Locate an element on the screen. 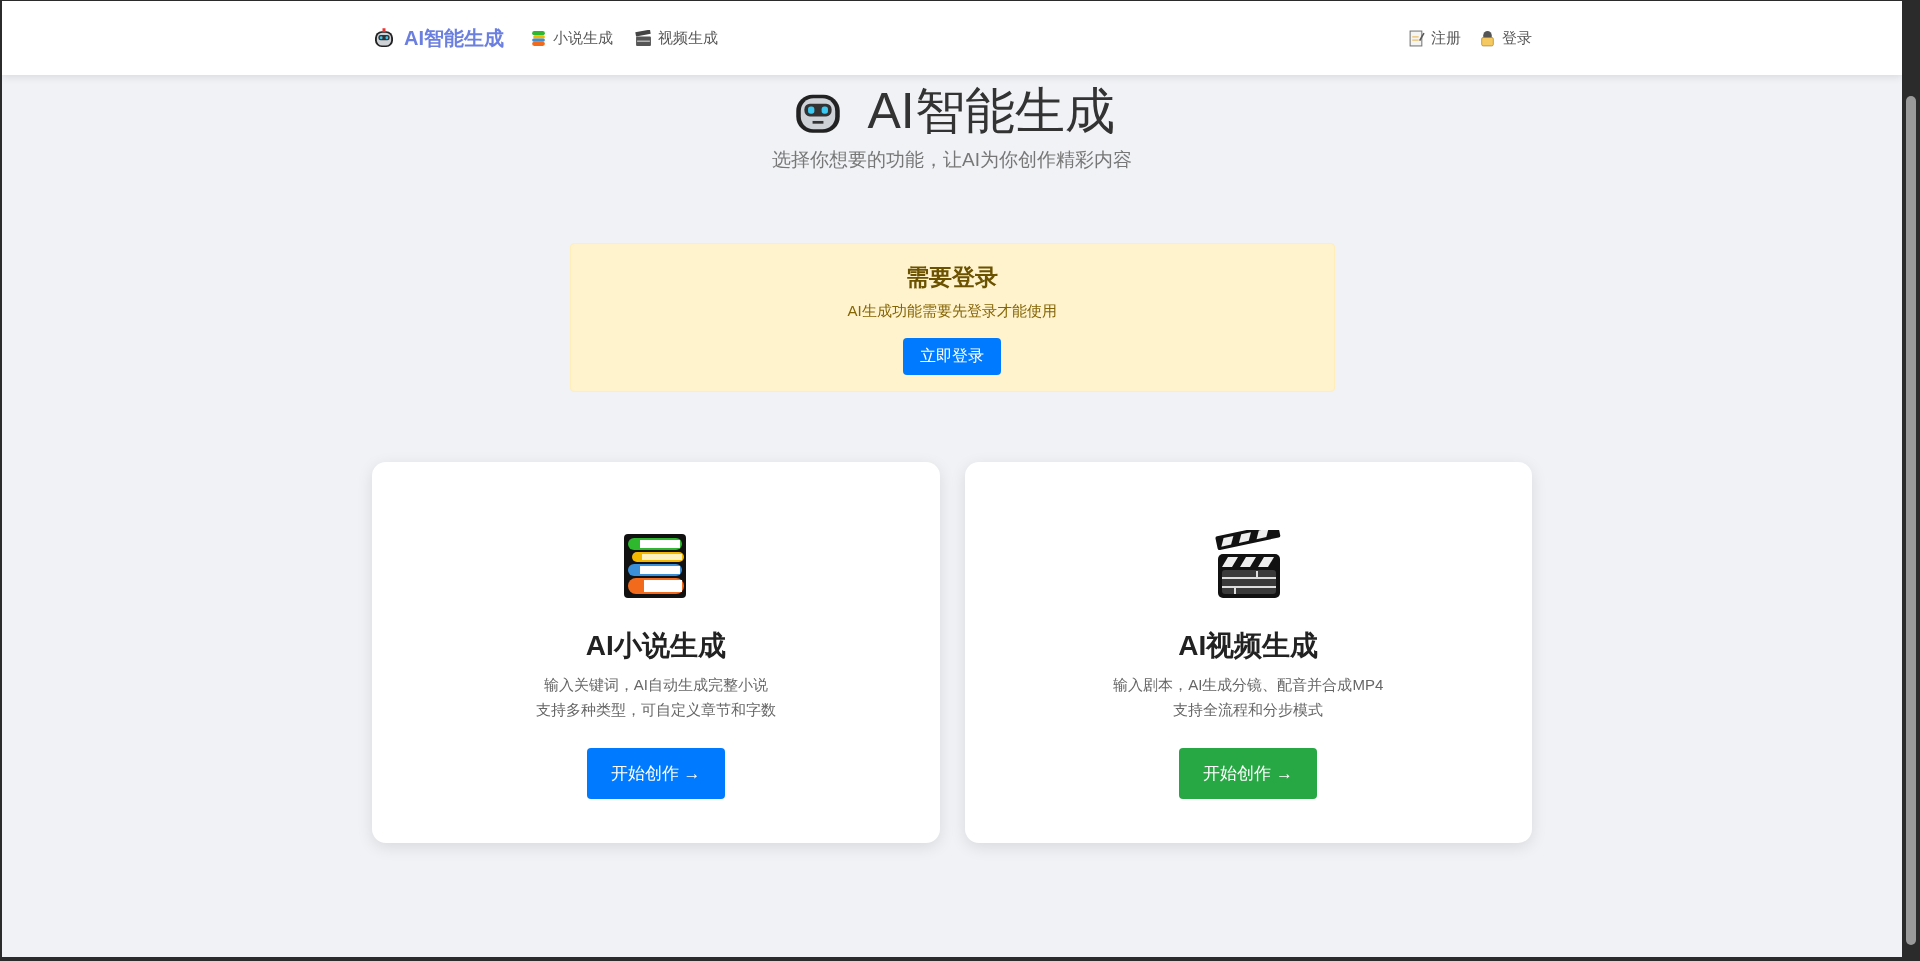  nav-link: 小说生成 is located at coordinates (571, 38).